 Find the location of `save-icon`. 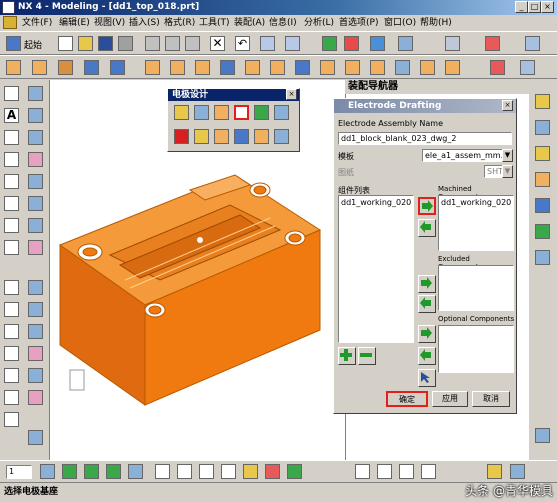

save-icon is located at coordinates (105, 43).